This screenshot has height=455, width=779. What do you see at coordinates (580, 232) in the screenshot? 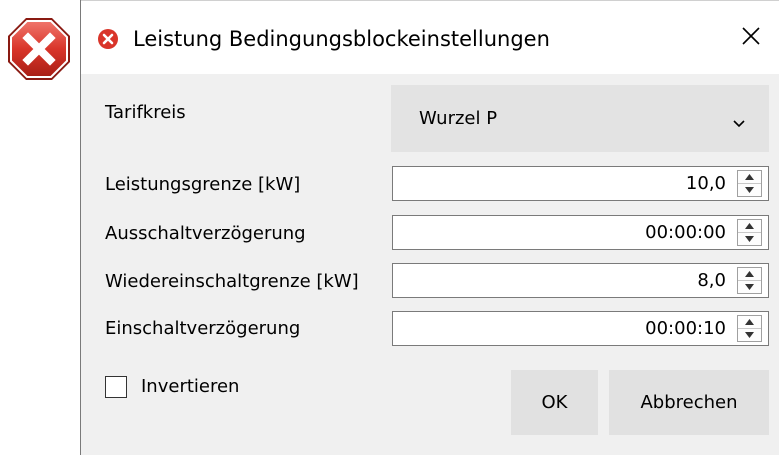
I see `ausschaltverzoegerung-spinbox: 00:00:00` at bounding box center [580, 232].